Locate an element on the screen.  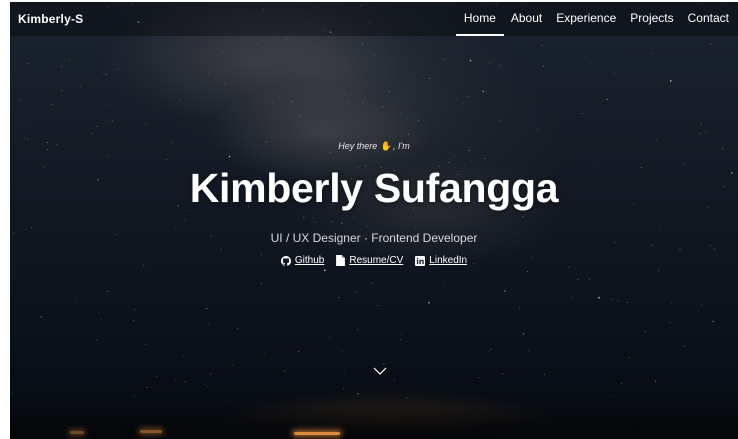
github-icon is located at coordinates (285, 260).